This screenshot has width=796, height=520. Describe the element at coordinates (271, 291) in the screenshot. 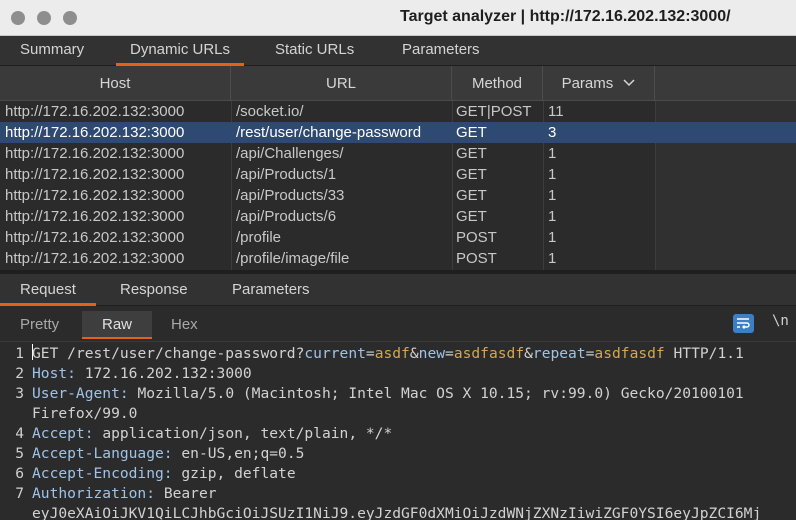

I see `tab-message-parameters: Parameters` at that location.